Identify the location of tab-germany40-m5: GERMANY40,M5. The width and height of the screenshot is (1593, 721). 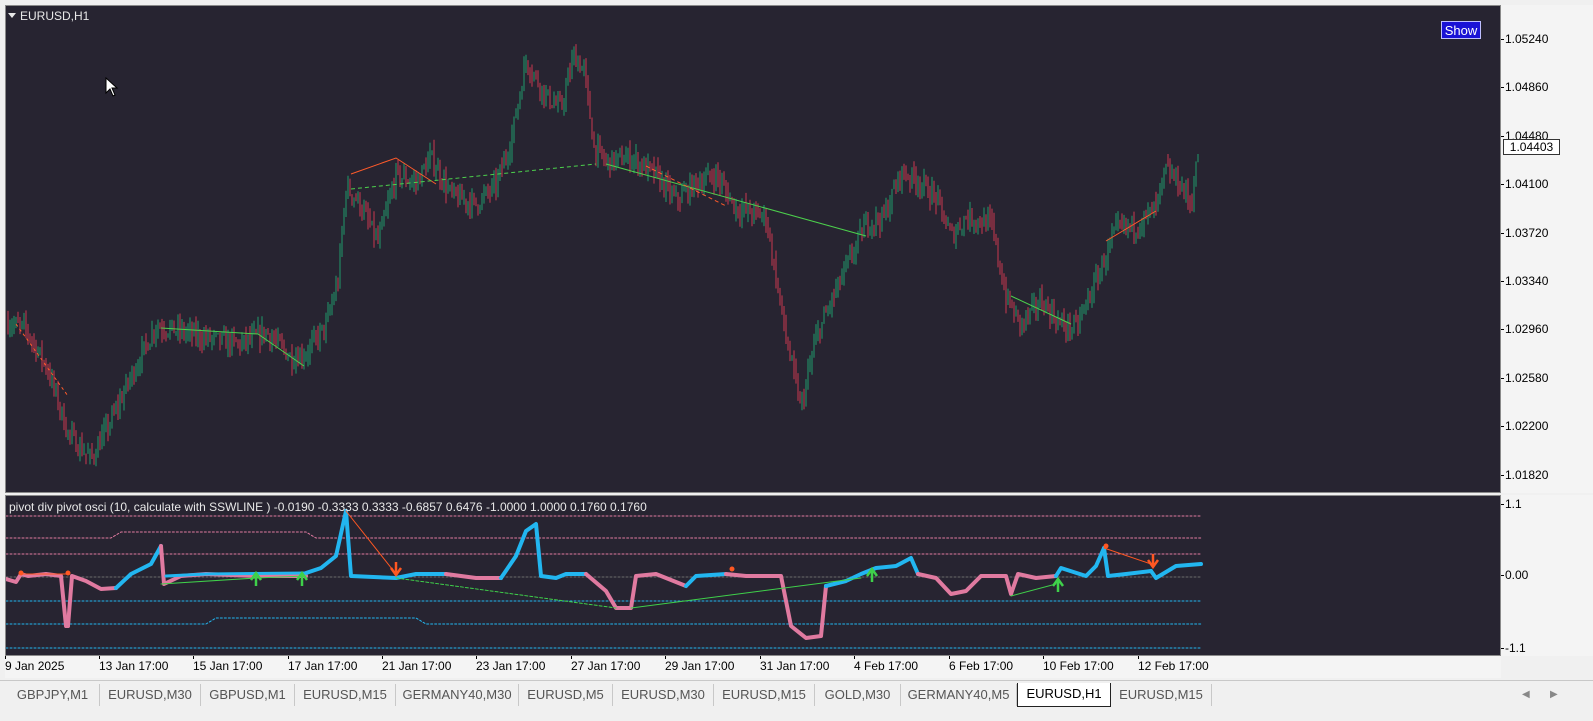
(959, 695).